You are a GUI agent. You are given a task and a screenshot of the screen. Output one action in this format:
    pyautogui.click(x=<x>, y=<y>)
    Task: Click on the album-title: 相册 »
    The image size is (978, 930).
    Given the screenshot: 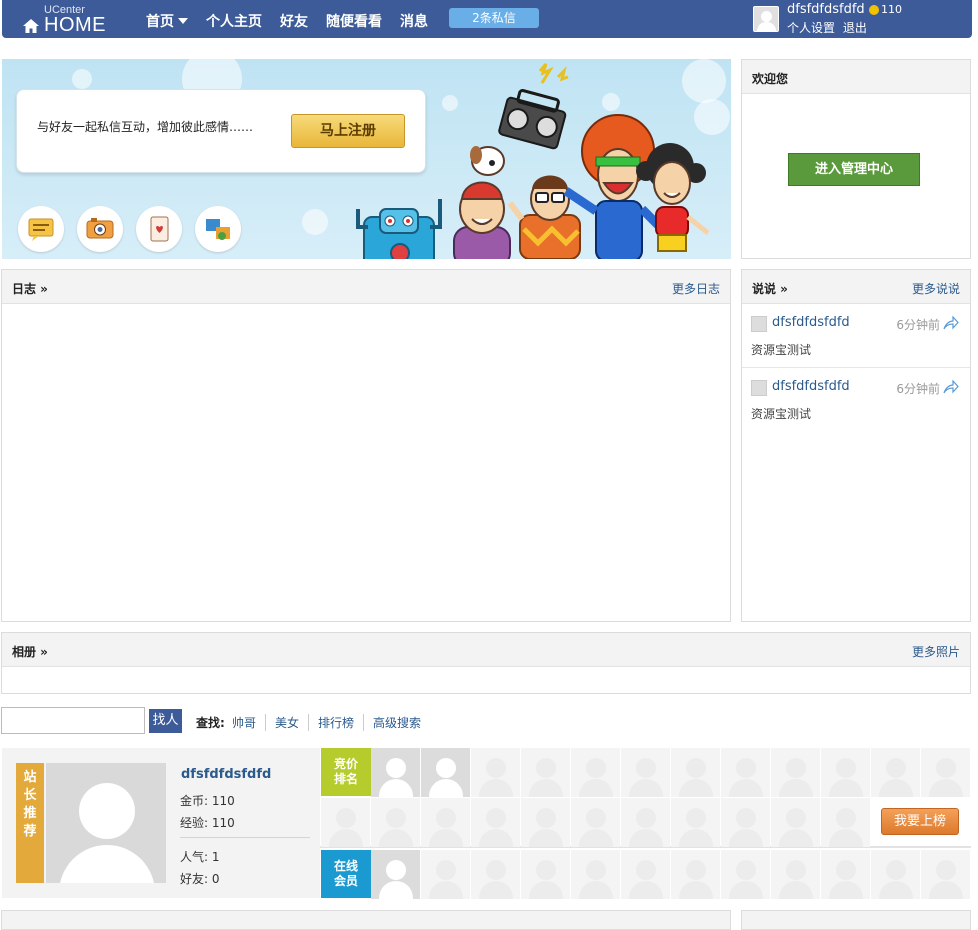 What is the action you would take?
    pyautogui.click(x=30, y=651)
    